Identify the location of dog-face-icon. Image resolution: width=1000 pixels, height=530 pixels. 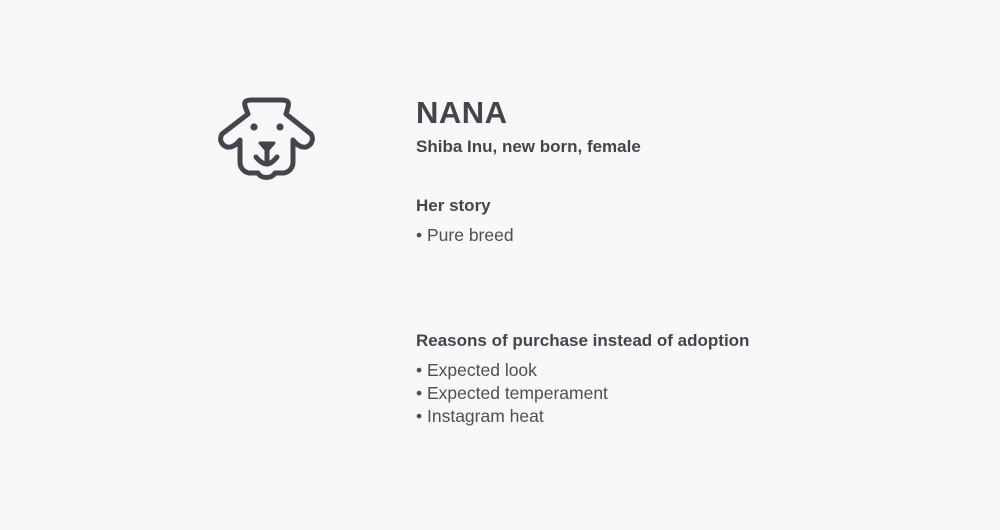
(266, 139).